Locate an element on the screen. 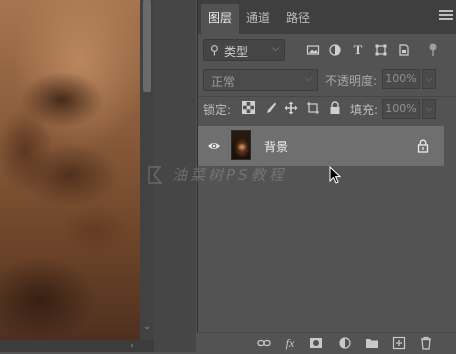 The height and width of the screenshot is (354, 456). fx-icon: fx is located at coordinates (290, 343).